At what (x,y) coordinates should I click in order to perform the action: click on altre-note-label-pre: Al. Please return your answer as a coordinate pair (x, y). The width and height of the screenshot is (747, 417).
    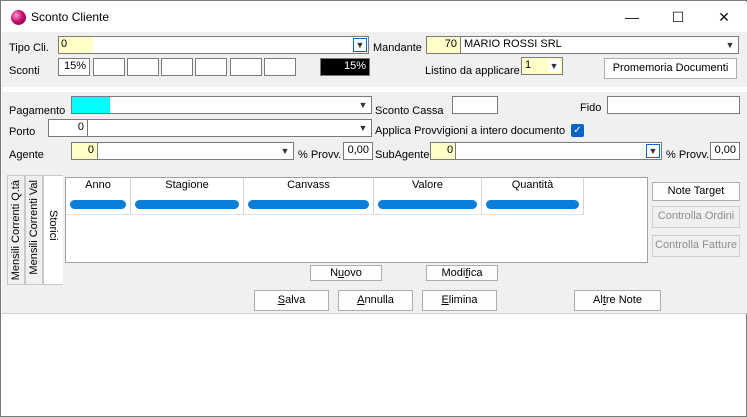
    Looking at the image, I should click on (598, 300).